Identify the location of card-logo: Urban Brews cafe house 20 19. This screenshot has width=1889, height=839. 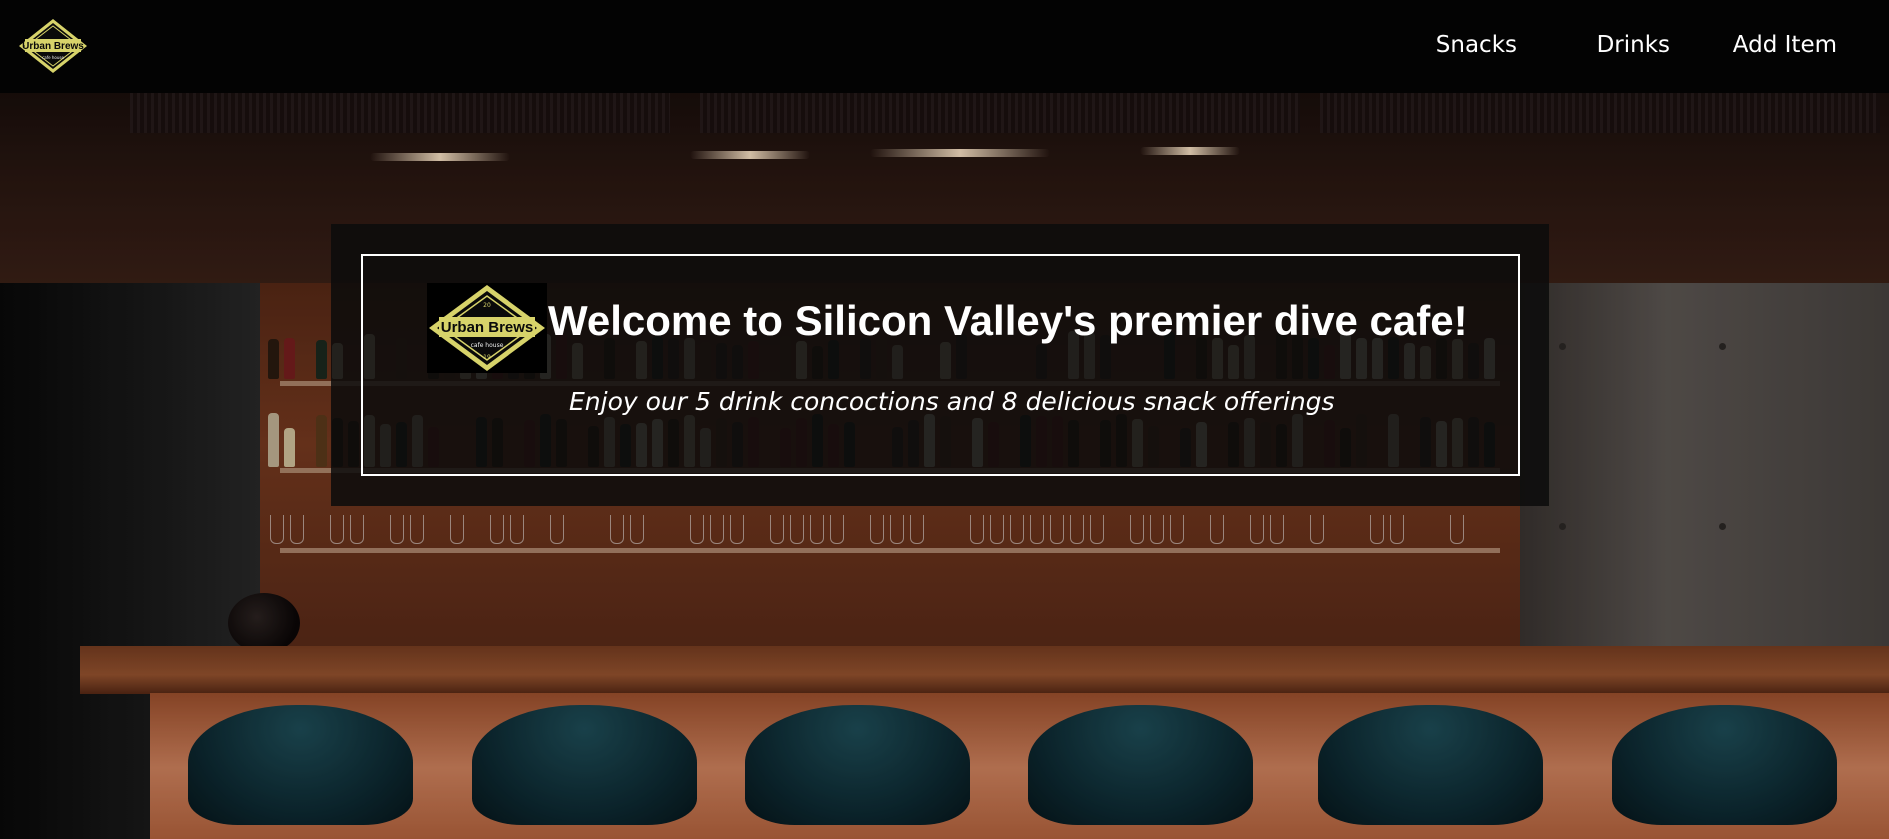
(487, 328).